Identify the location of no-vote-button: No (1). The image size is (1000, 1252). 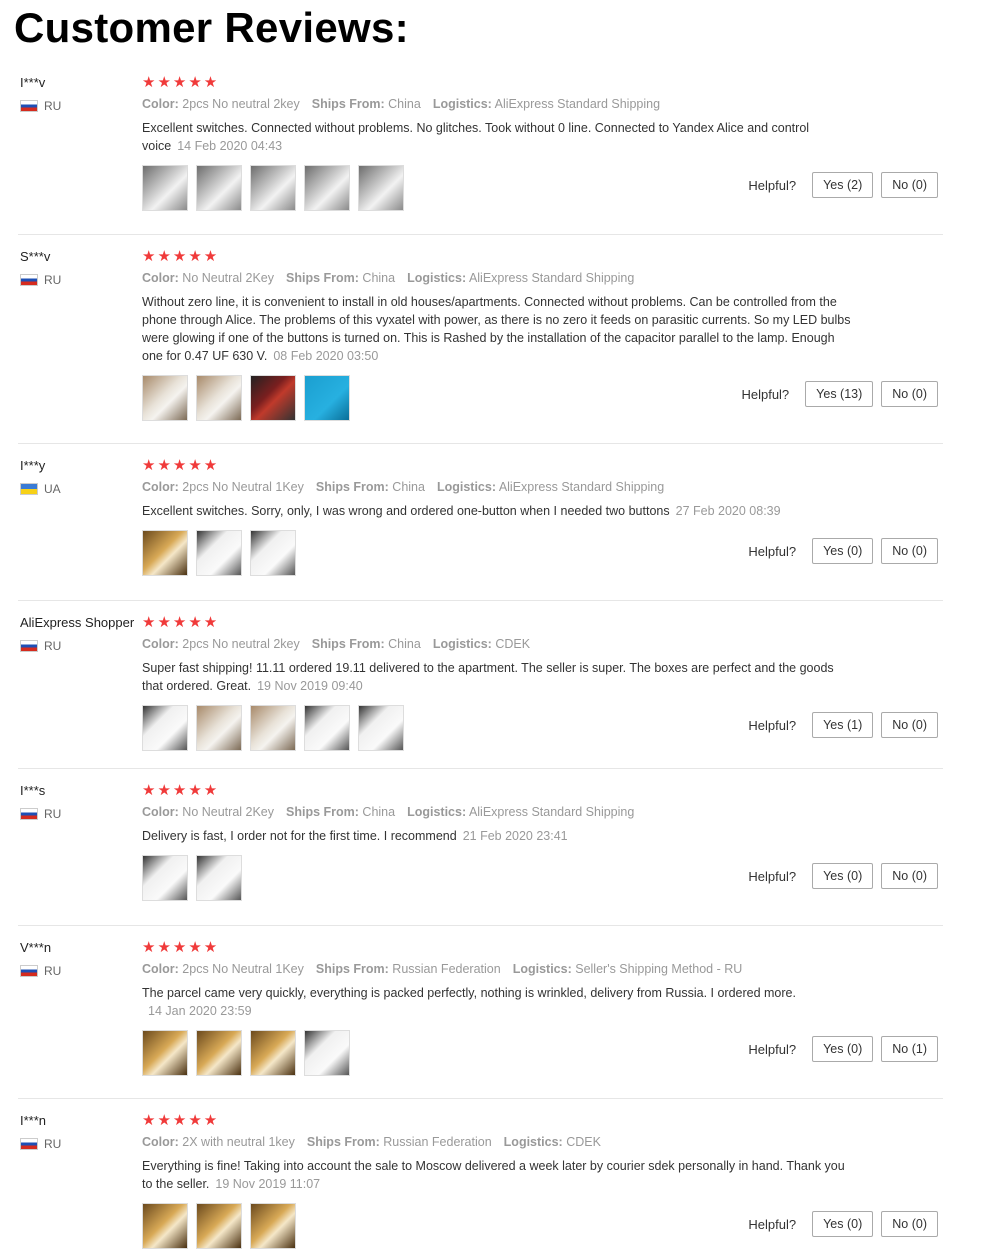
(909, 1049).